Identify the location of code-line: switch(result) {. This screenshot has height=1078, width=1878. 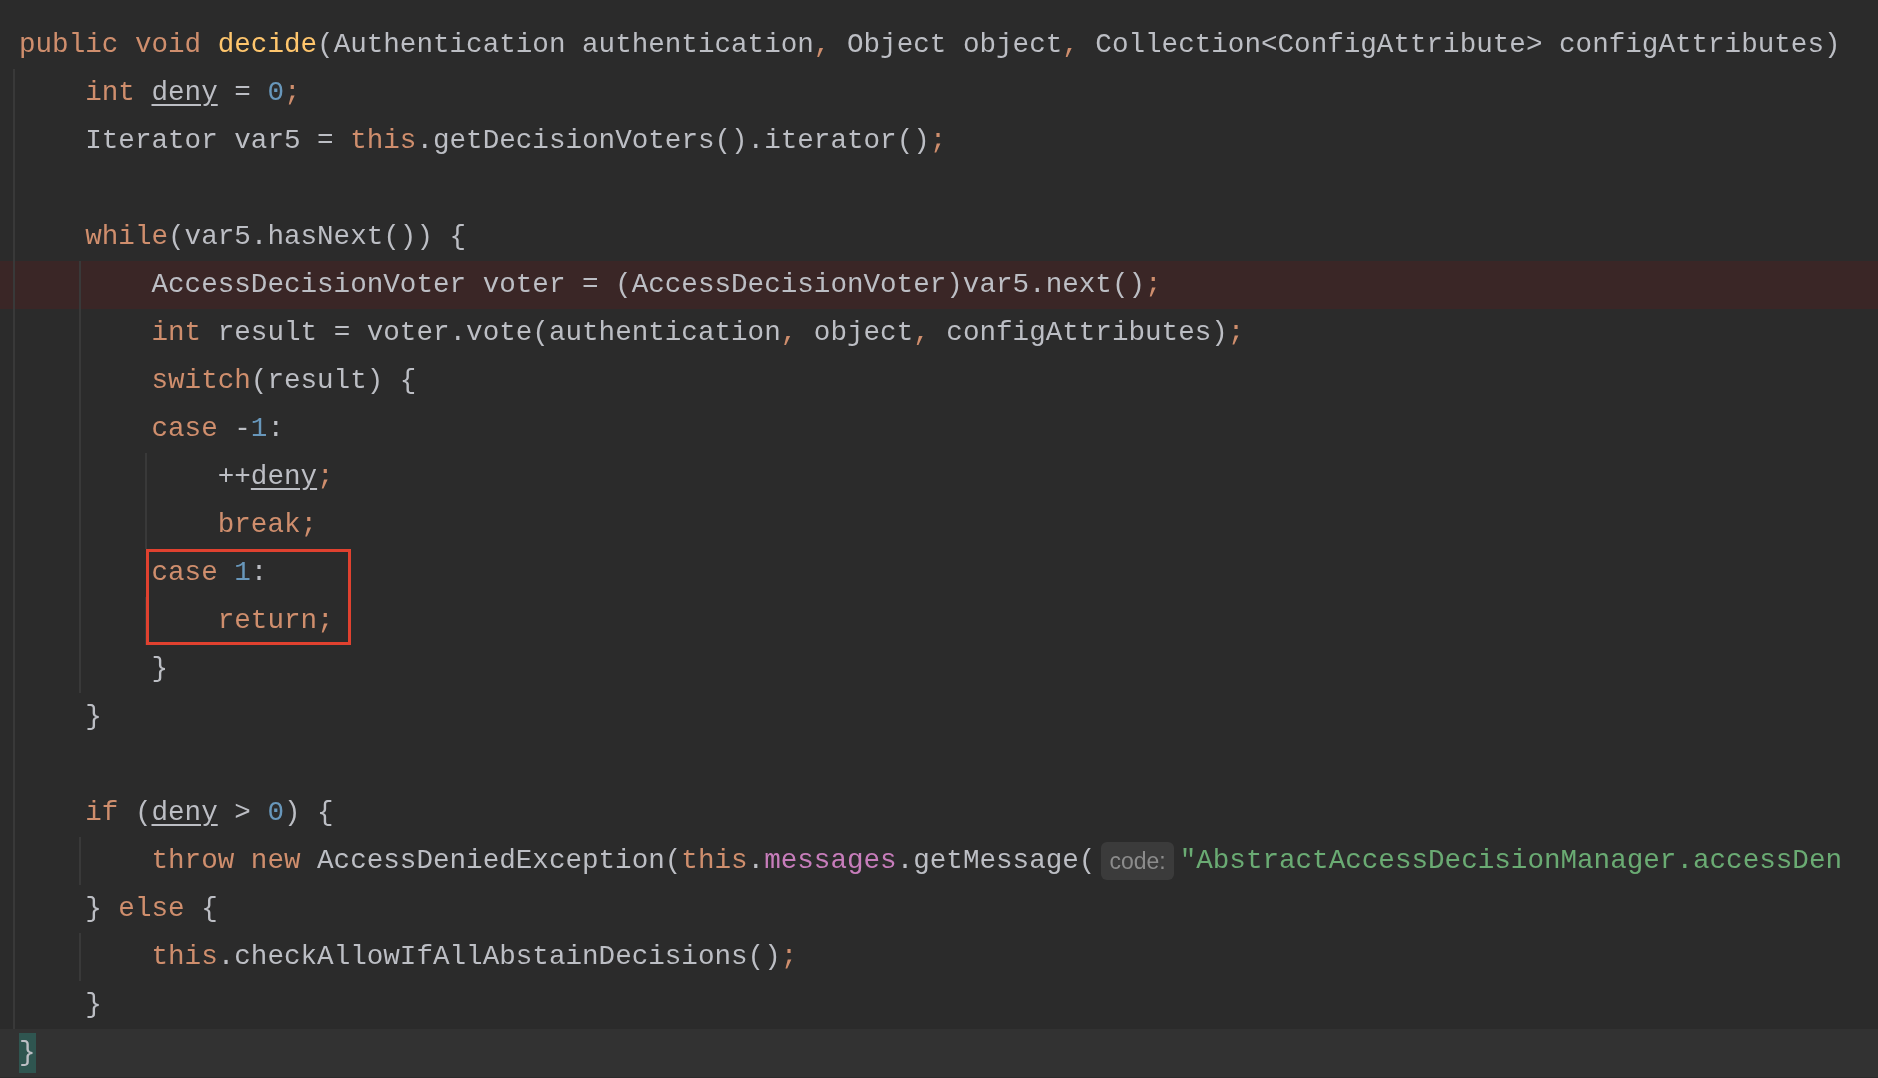
(284, 381).